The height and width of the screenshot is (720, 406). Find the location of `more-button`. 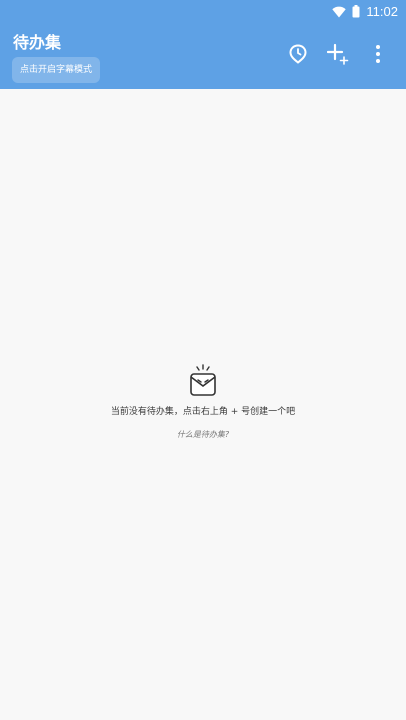

more-button is located at coordinates (378, 56).